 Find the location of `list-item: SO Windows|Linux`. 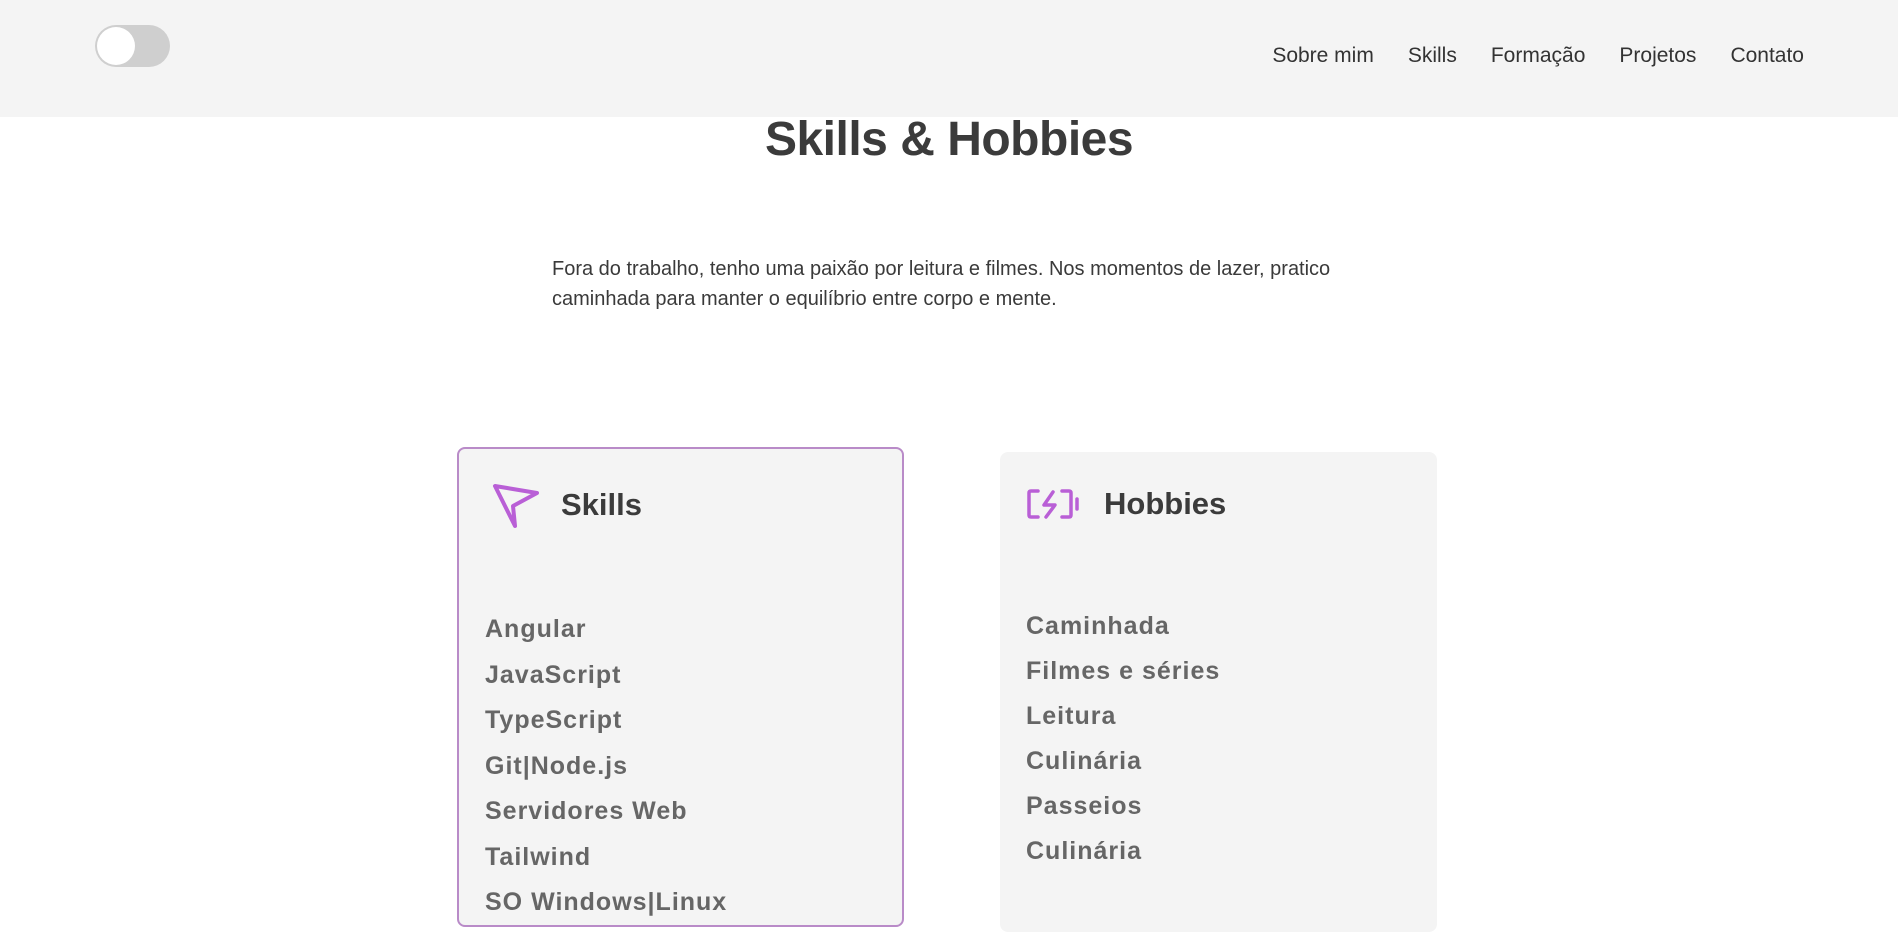

list-item: SO Windows|Linux is located at coordinates (606, 902).